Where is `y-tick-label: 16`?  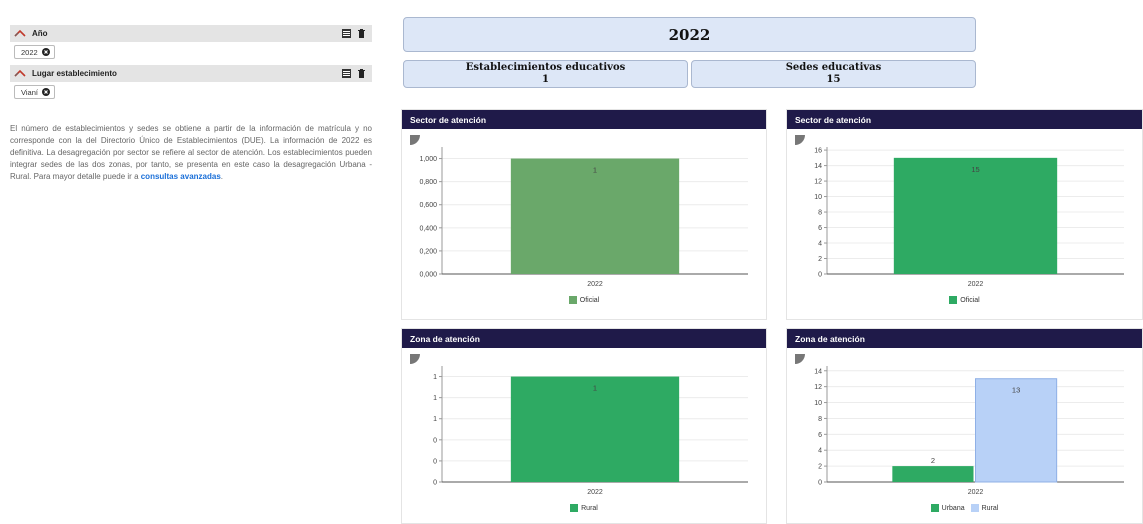
y-tick-label: 16 is located at coordinates (818, 151).